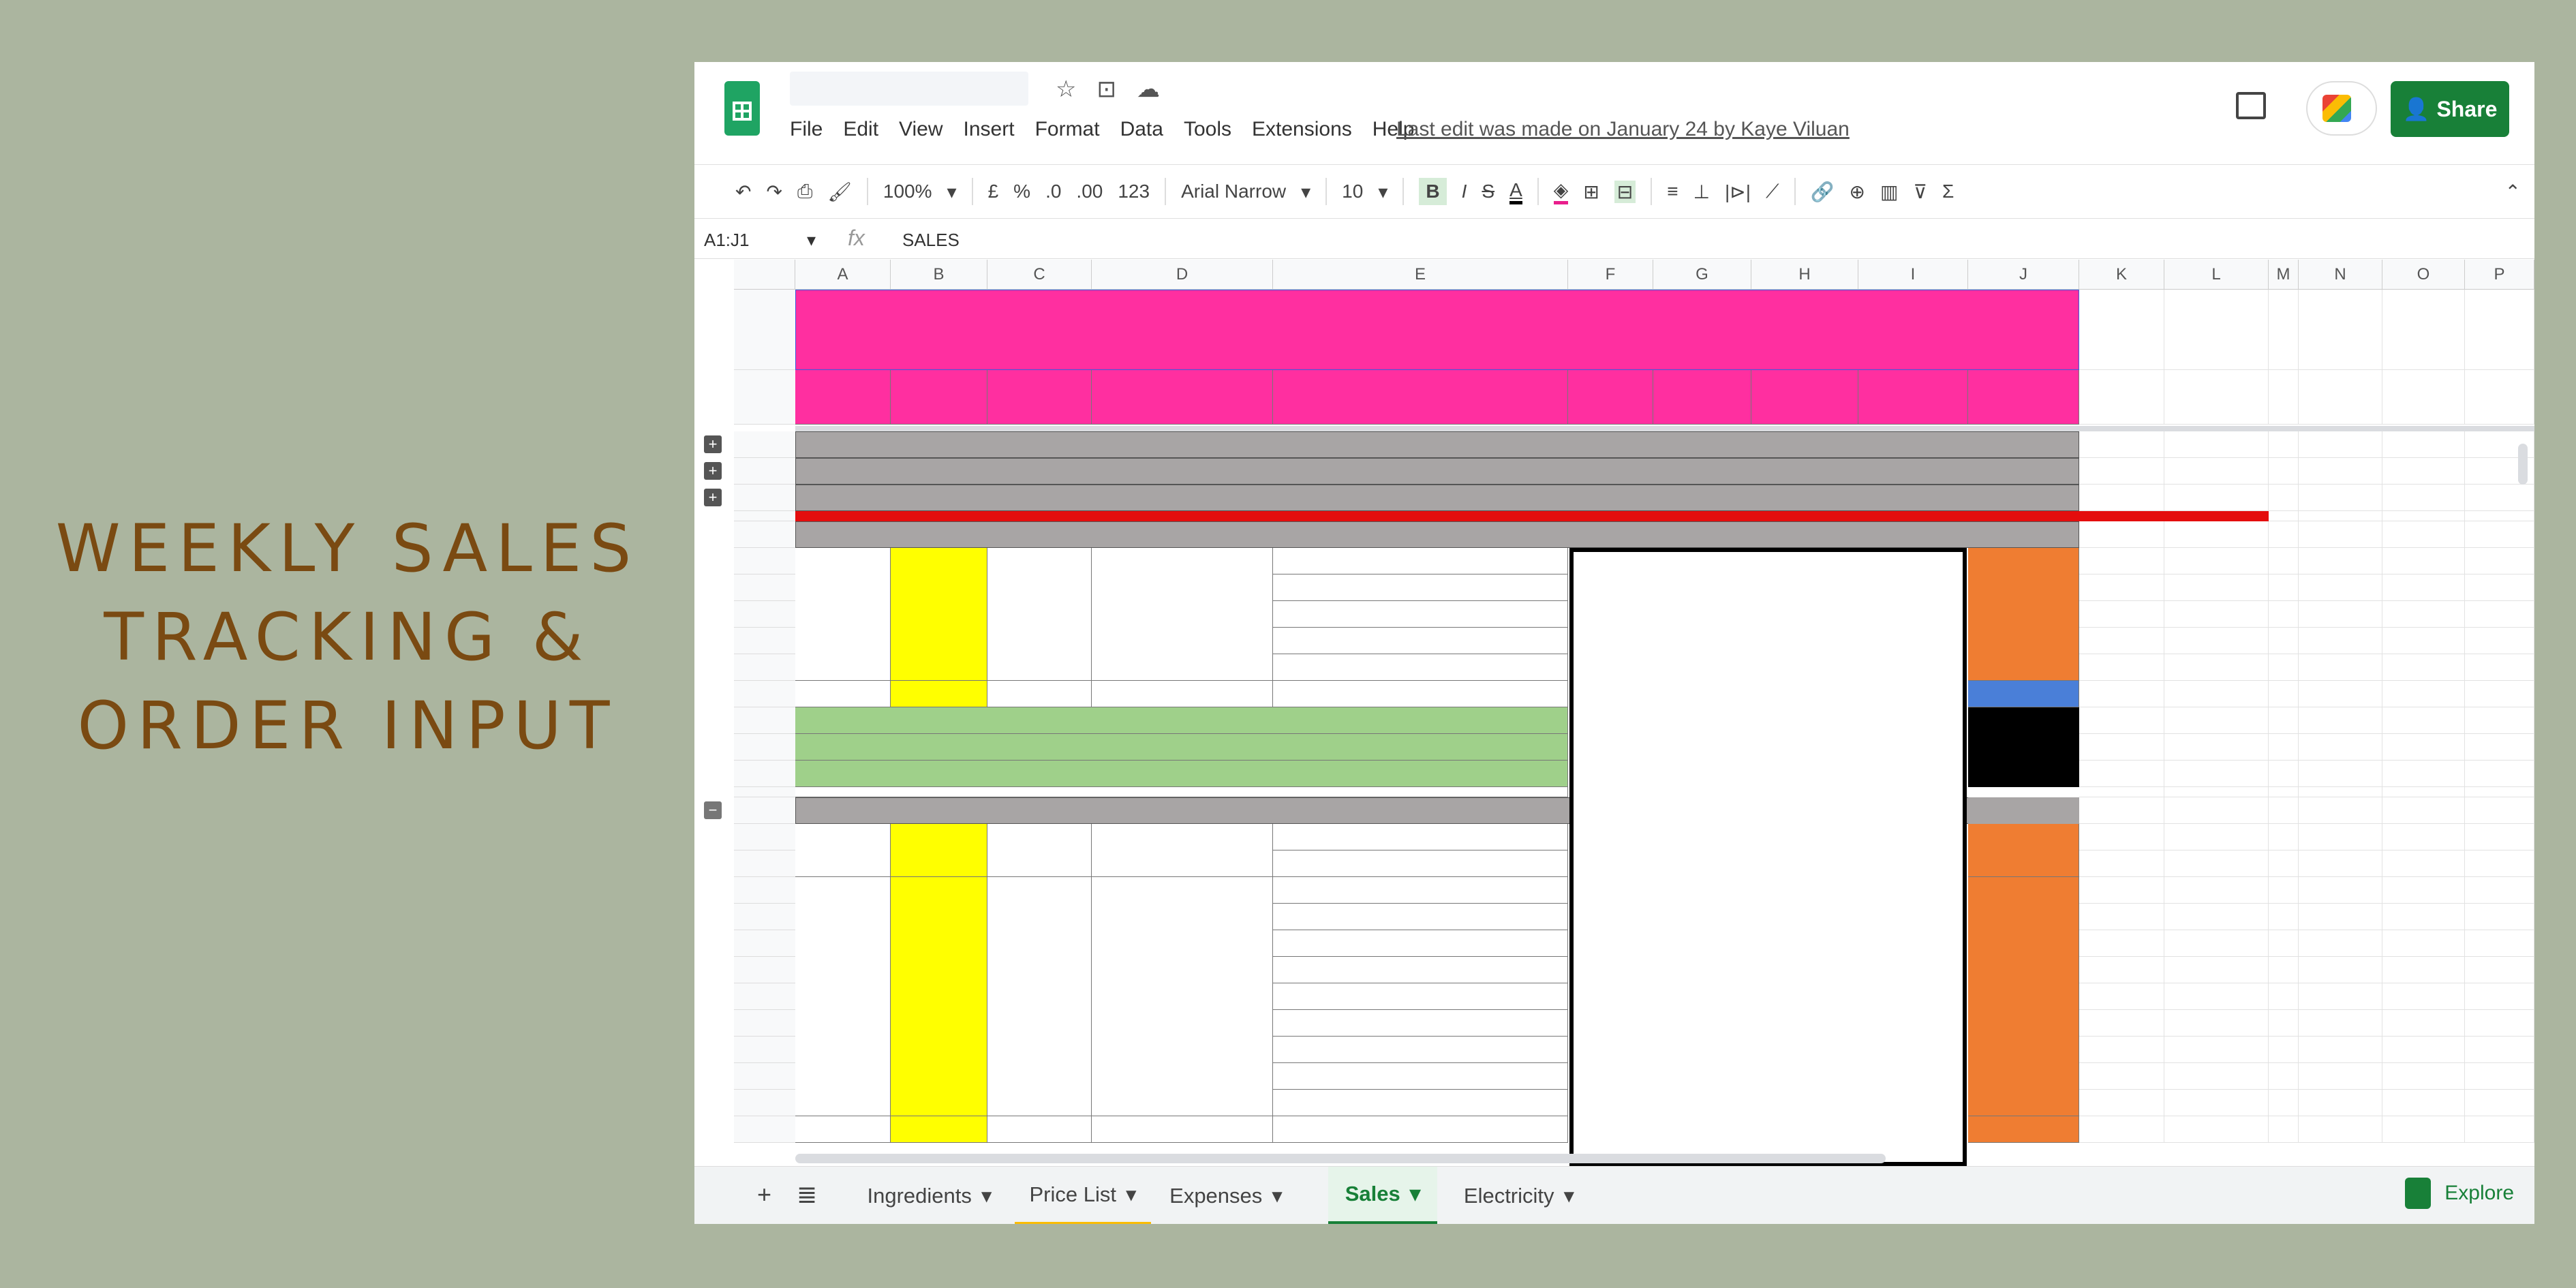 The width and height of the screenshot is (2576, 1288). Describe the element at coordinates (774, 192) in the screenshot. I see `redo-icon: ↷` at that location.